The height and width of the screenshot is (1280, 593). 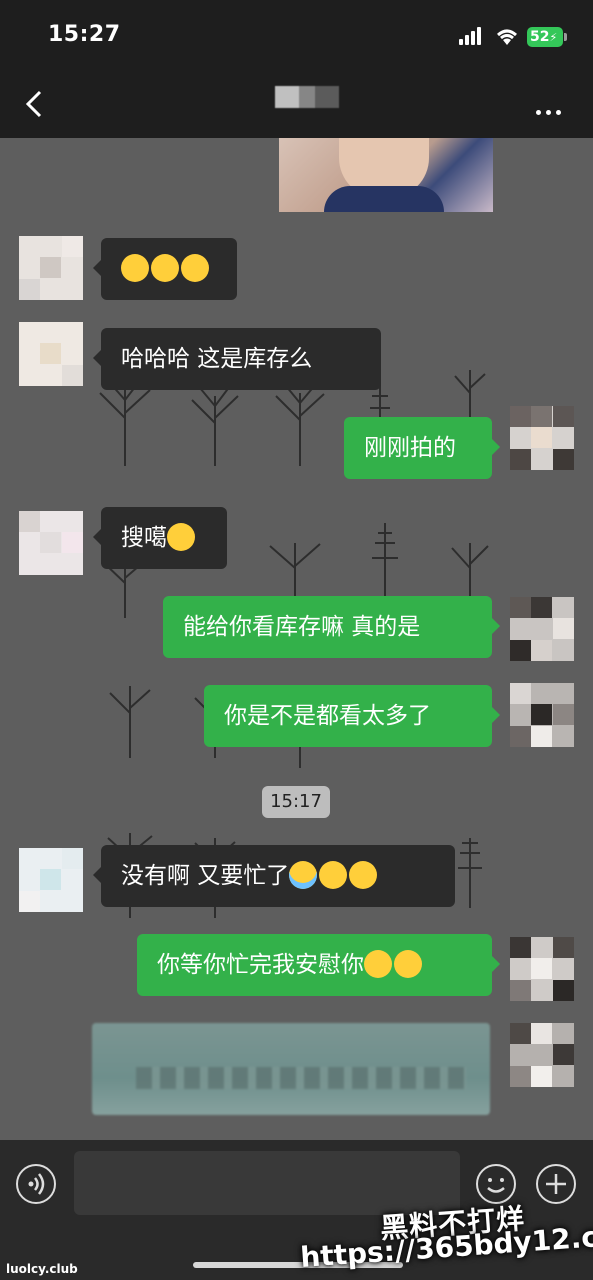 I want to click on message-timestamp: 15:17, so click(x=296, y=802).